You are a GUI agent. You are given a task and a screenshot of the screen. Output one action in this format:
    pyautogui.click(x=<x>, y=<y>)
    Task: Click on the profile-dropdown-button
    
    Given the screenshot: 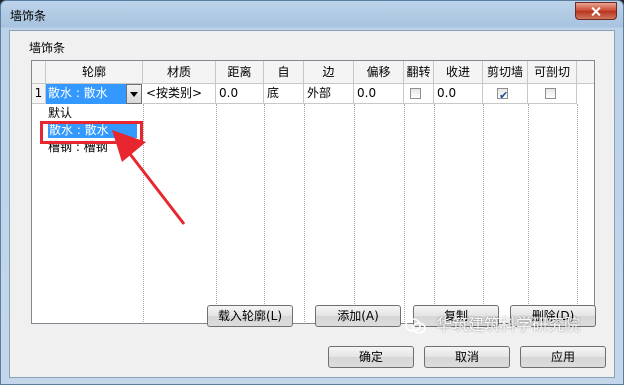 What is the action you would take?
    pyautogui.click(x=134, y=94)
    